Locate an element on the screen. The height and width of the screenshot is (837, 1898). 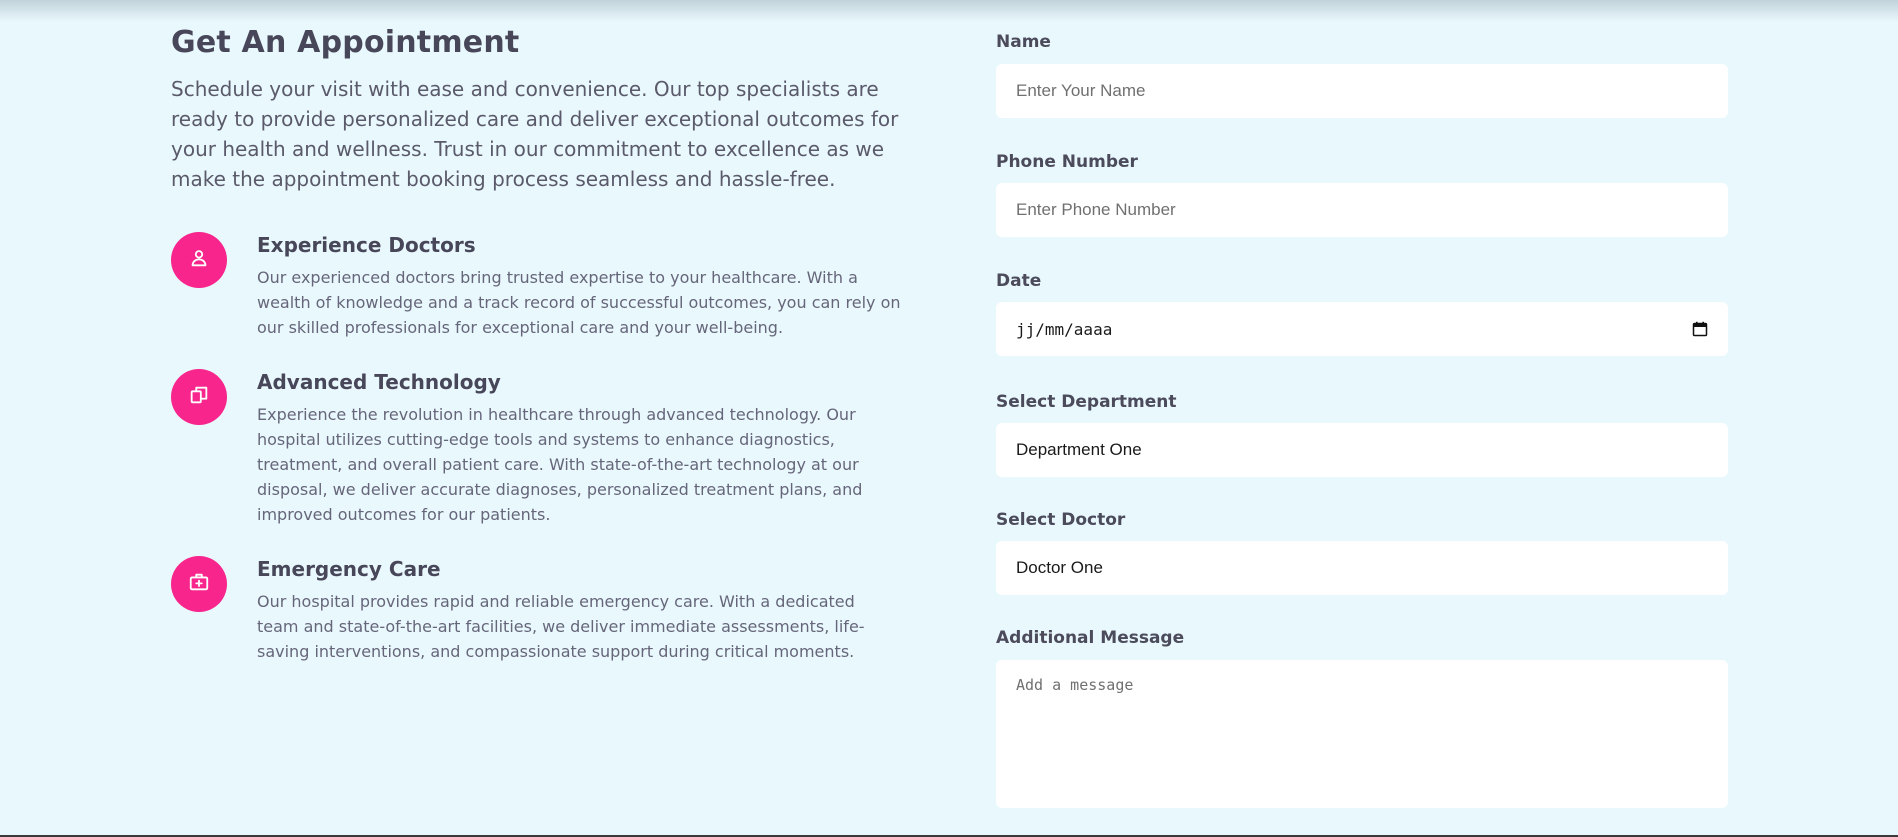
date-label: Date is located at coordinates (1019, 281).